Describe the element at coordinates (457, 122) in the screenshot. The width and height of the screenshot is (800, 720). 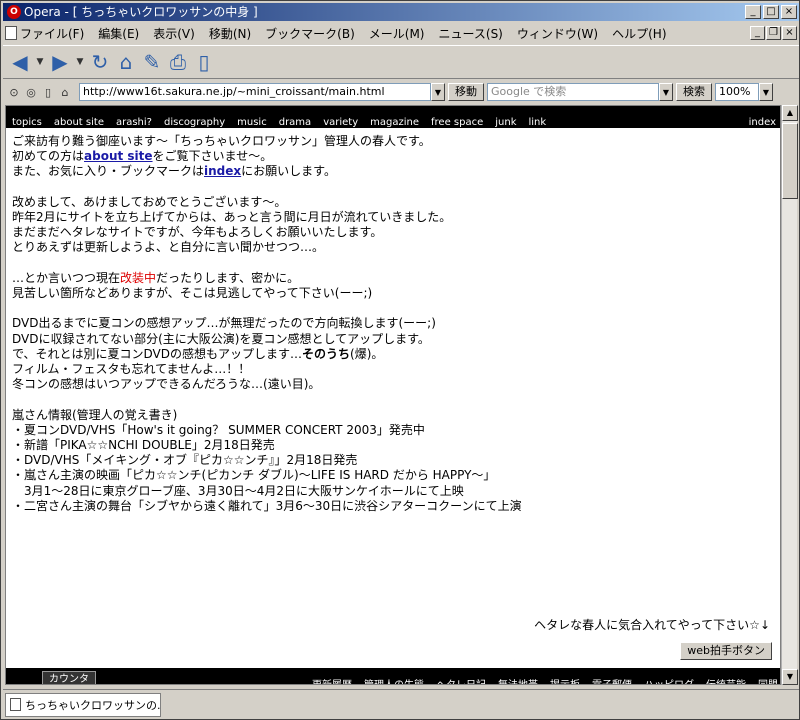
I see `nav-link-free-space: free space` at that location.